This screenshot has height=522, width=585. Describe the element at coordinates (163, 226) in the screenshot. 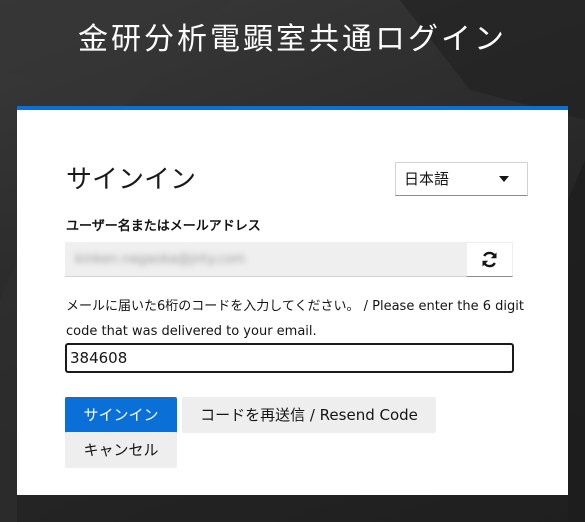

I see `username-label: ユーザー名またはメールアドレス` at that location.